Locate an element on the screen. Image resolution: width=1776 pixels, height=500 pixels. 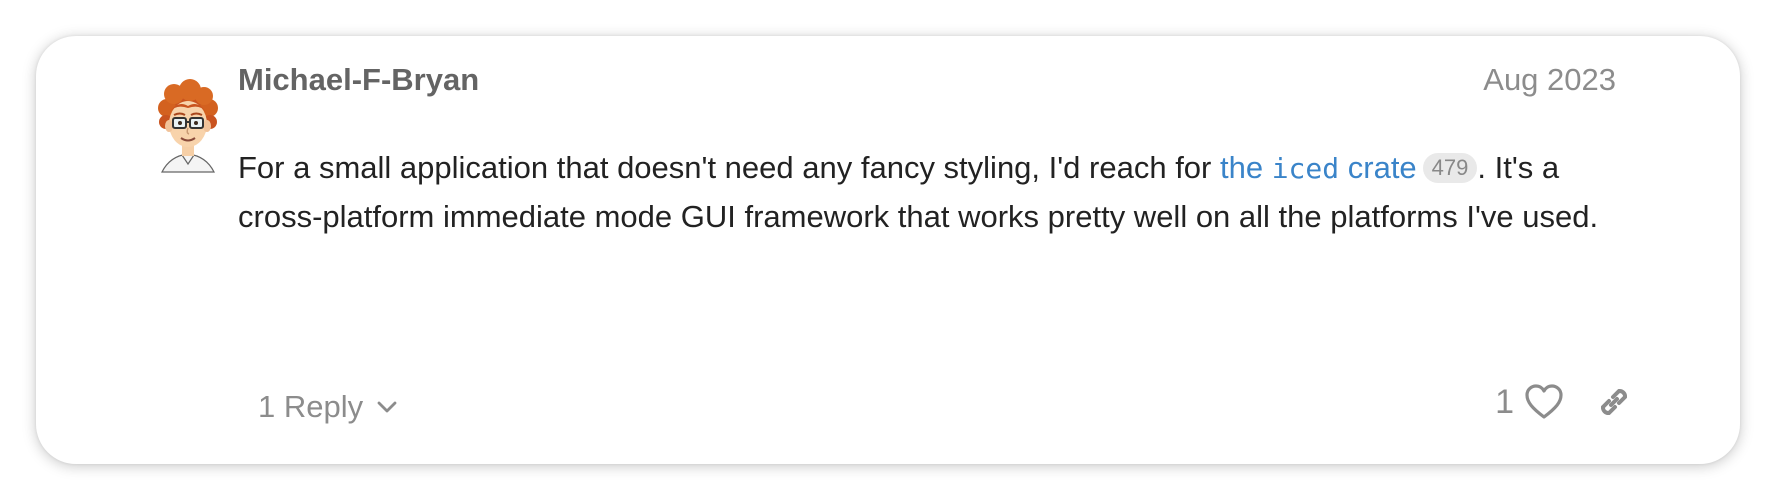
iced-crate-link: the iced crate is located at coordinates (1318, 167).